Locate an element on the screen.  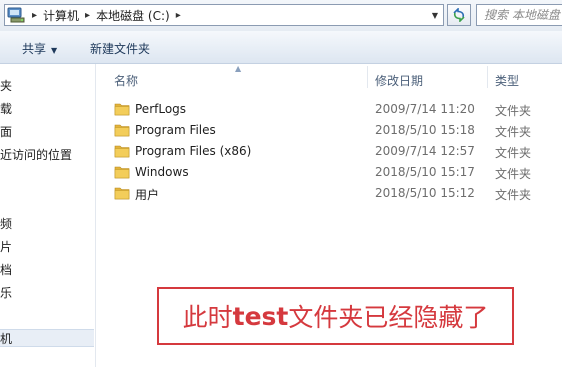
file-date: 2018/5/10 15:12 is located at coordinates (425, 193).